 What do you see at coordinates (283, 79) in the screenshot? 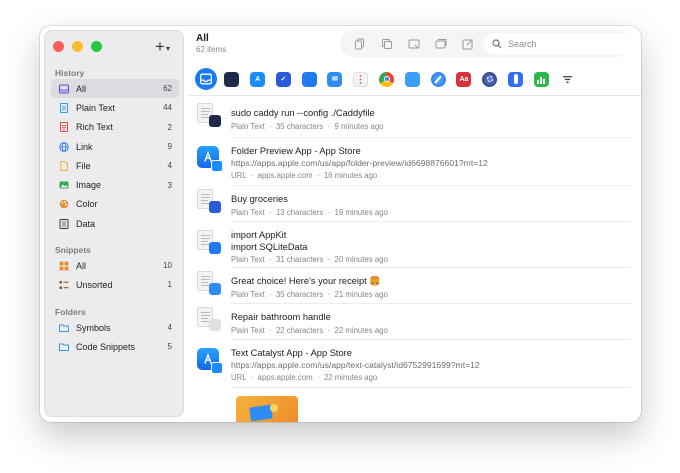
I see `app-filter-reminders: ✓` at bounding box center [283, 79].